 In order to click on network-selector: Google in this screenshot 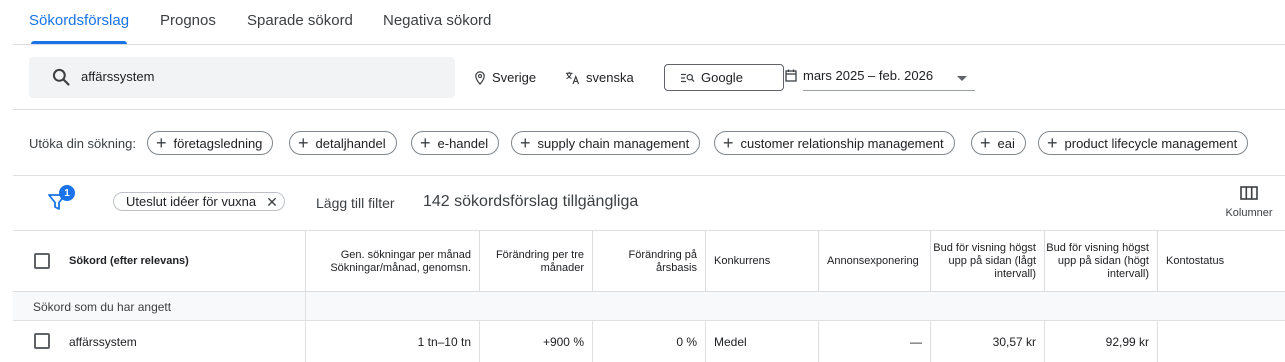, I will do `click(724, 77)`.